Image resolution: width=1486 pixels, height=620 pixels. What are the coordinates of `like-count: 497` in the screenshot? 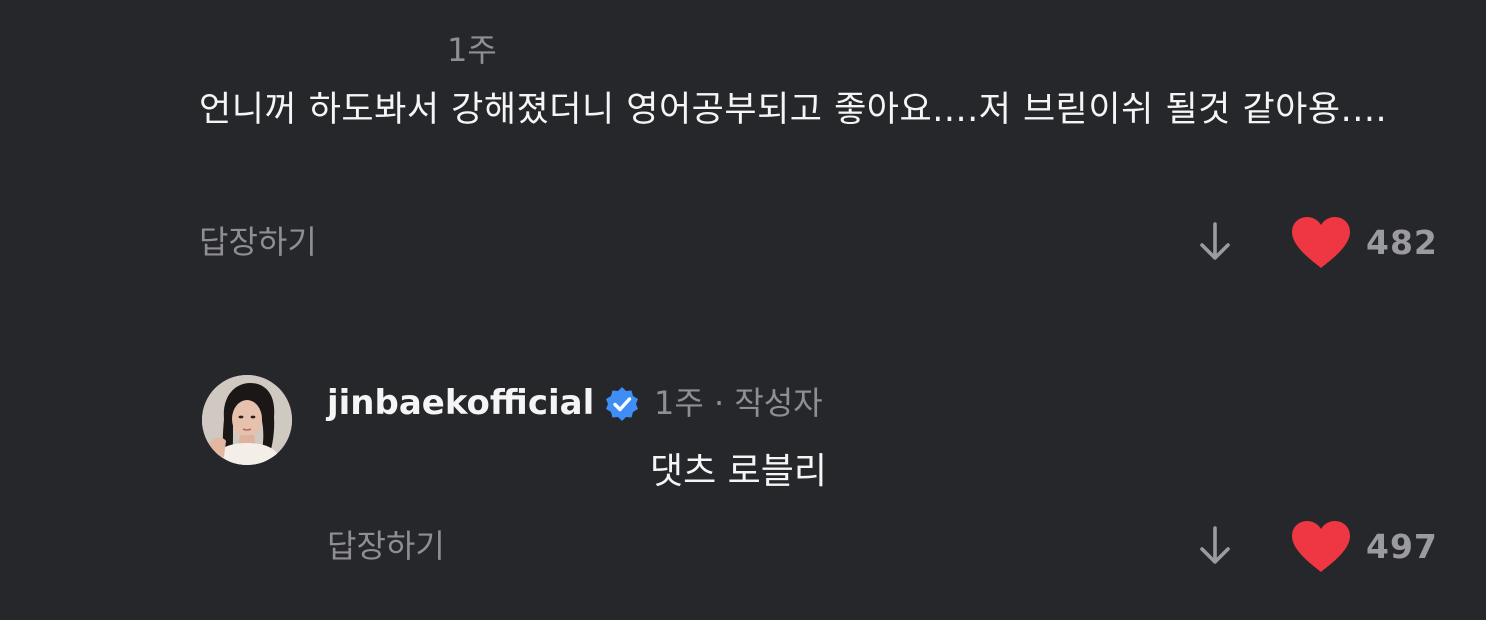 It's located at (1402, 546).